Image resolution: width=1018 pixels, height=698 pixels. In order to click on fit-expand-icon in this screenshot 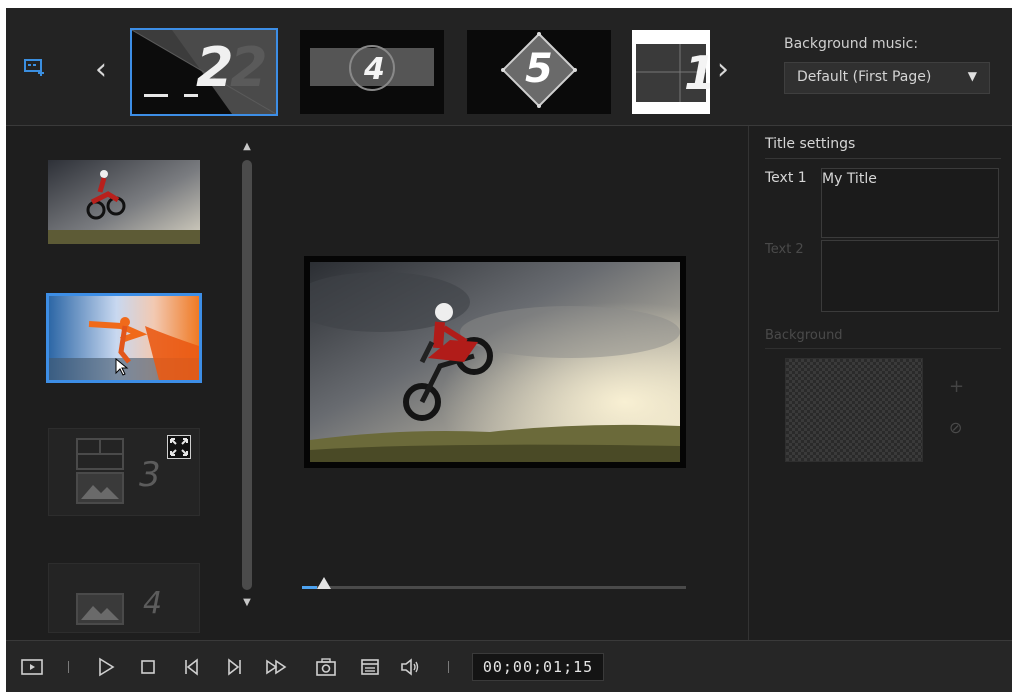, I will do `click(179, 447)`.